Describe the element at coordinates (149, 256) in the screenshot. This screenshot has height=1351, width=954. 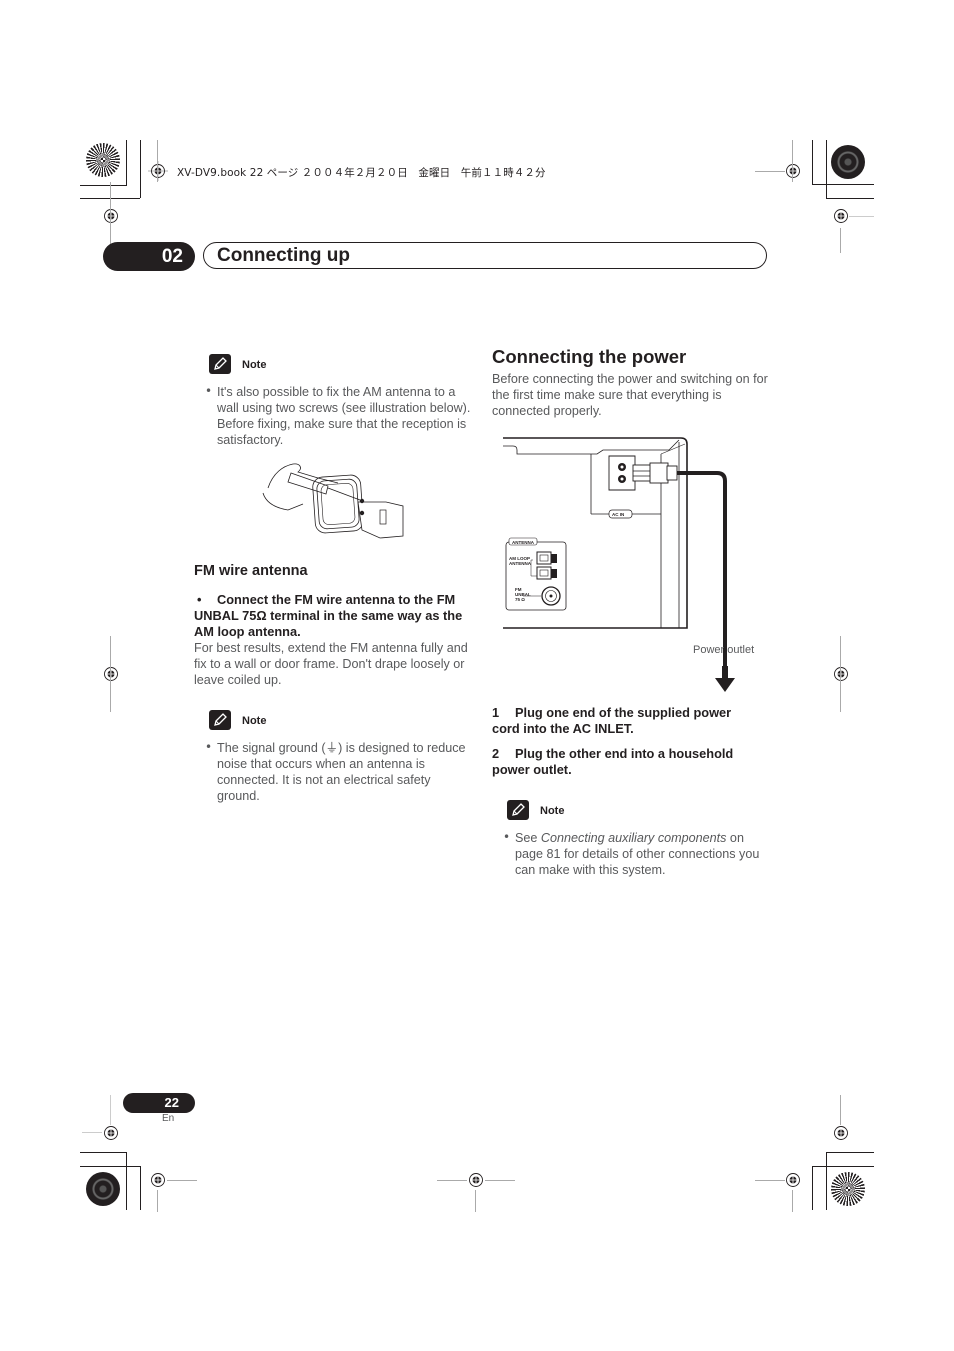
I see `chapter-number: 02` at that location.